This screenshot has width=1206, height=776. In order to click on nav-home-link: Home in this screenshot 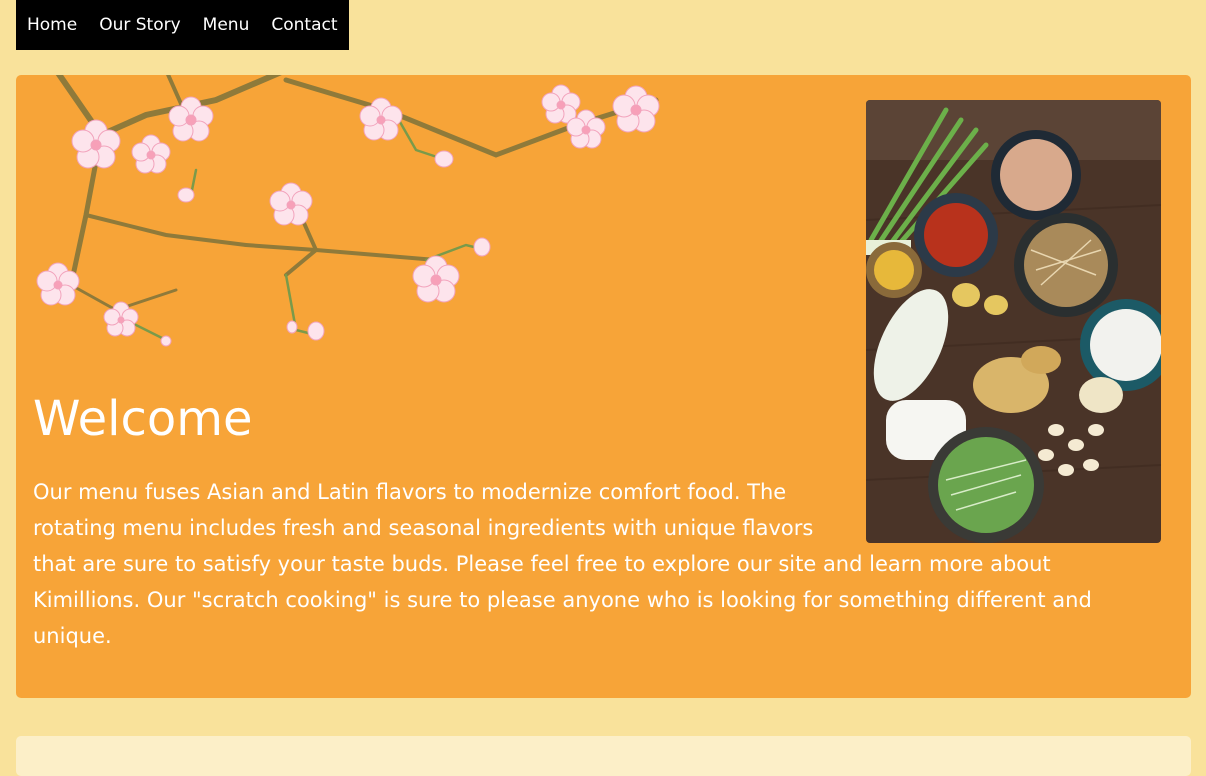, I will do `click(52, 25)`.